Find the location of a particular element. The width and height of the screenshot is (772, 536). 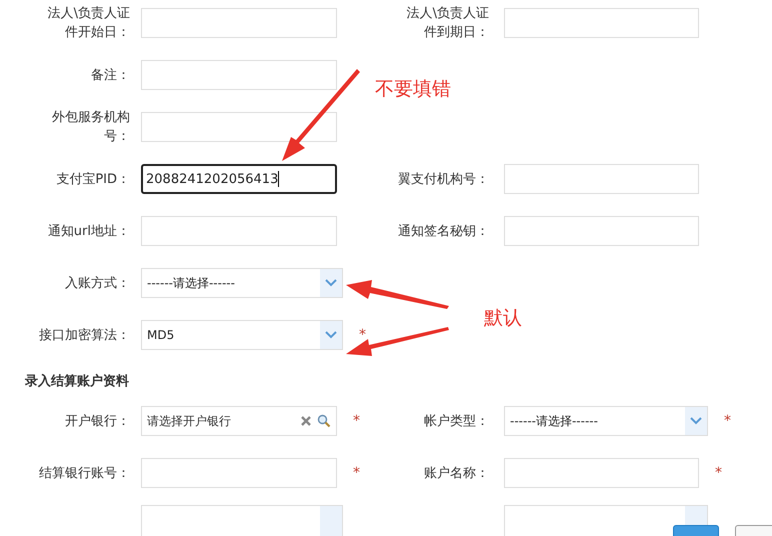

field-label: 通知url地址： is located at coordinates (88, 231).